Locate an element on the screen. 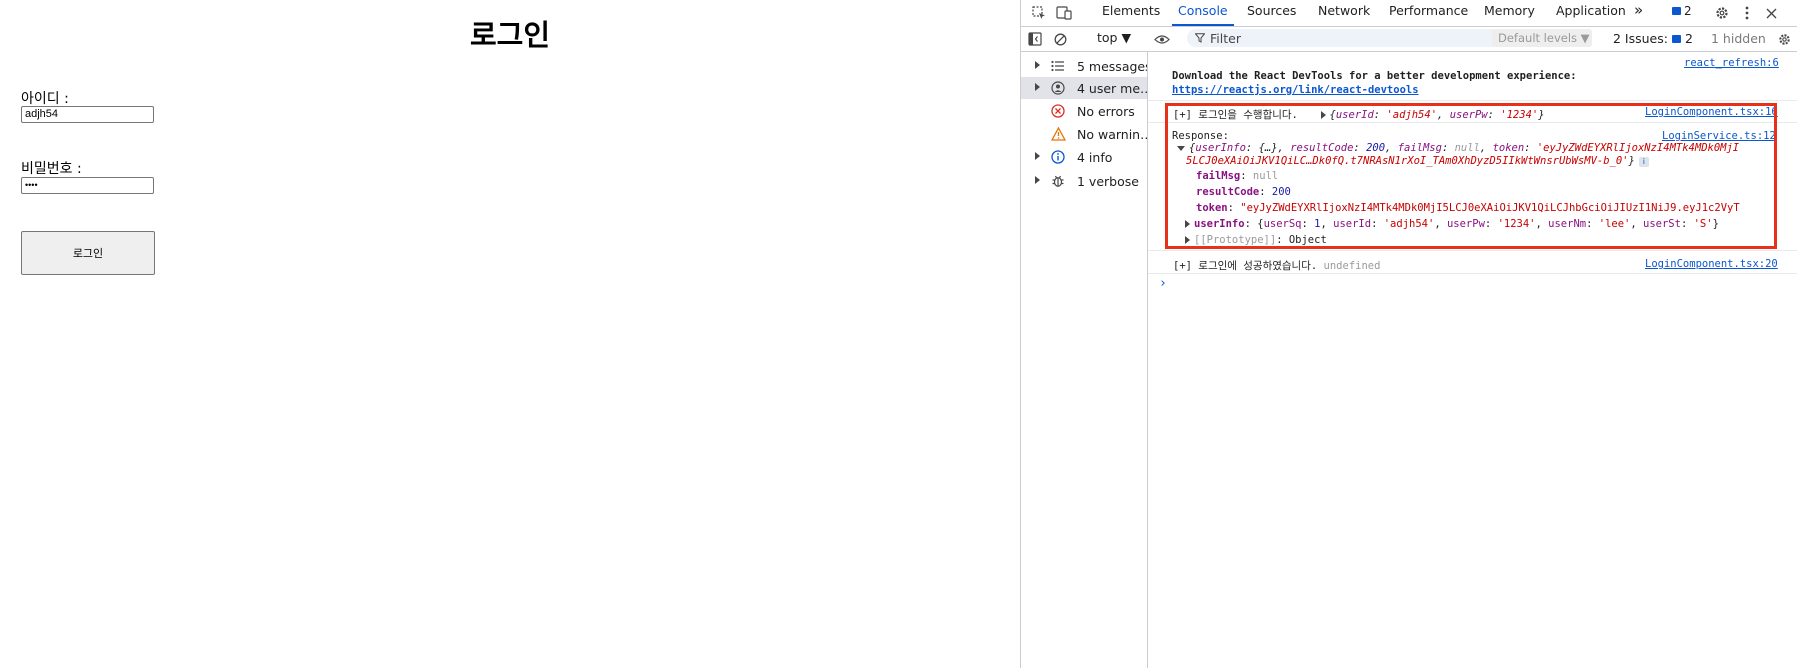 The image size is (1797, 668). source-link-login-component-20: LoginComponent.tsx:20 is located at coordinates (1711, 264).